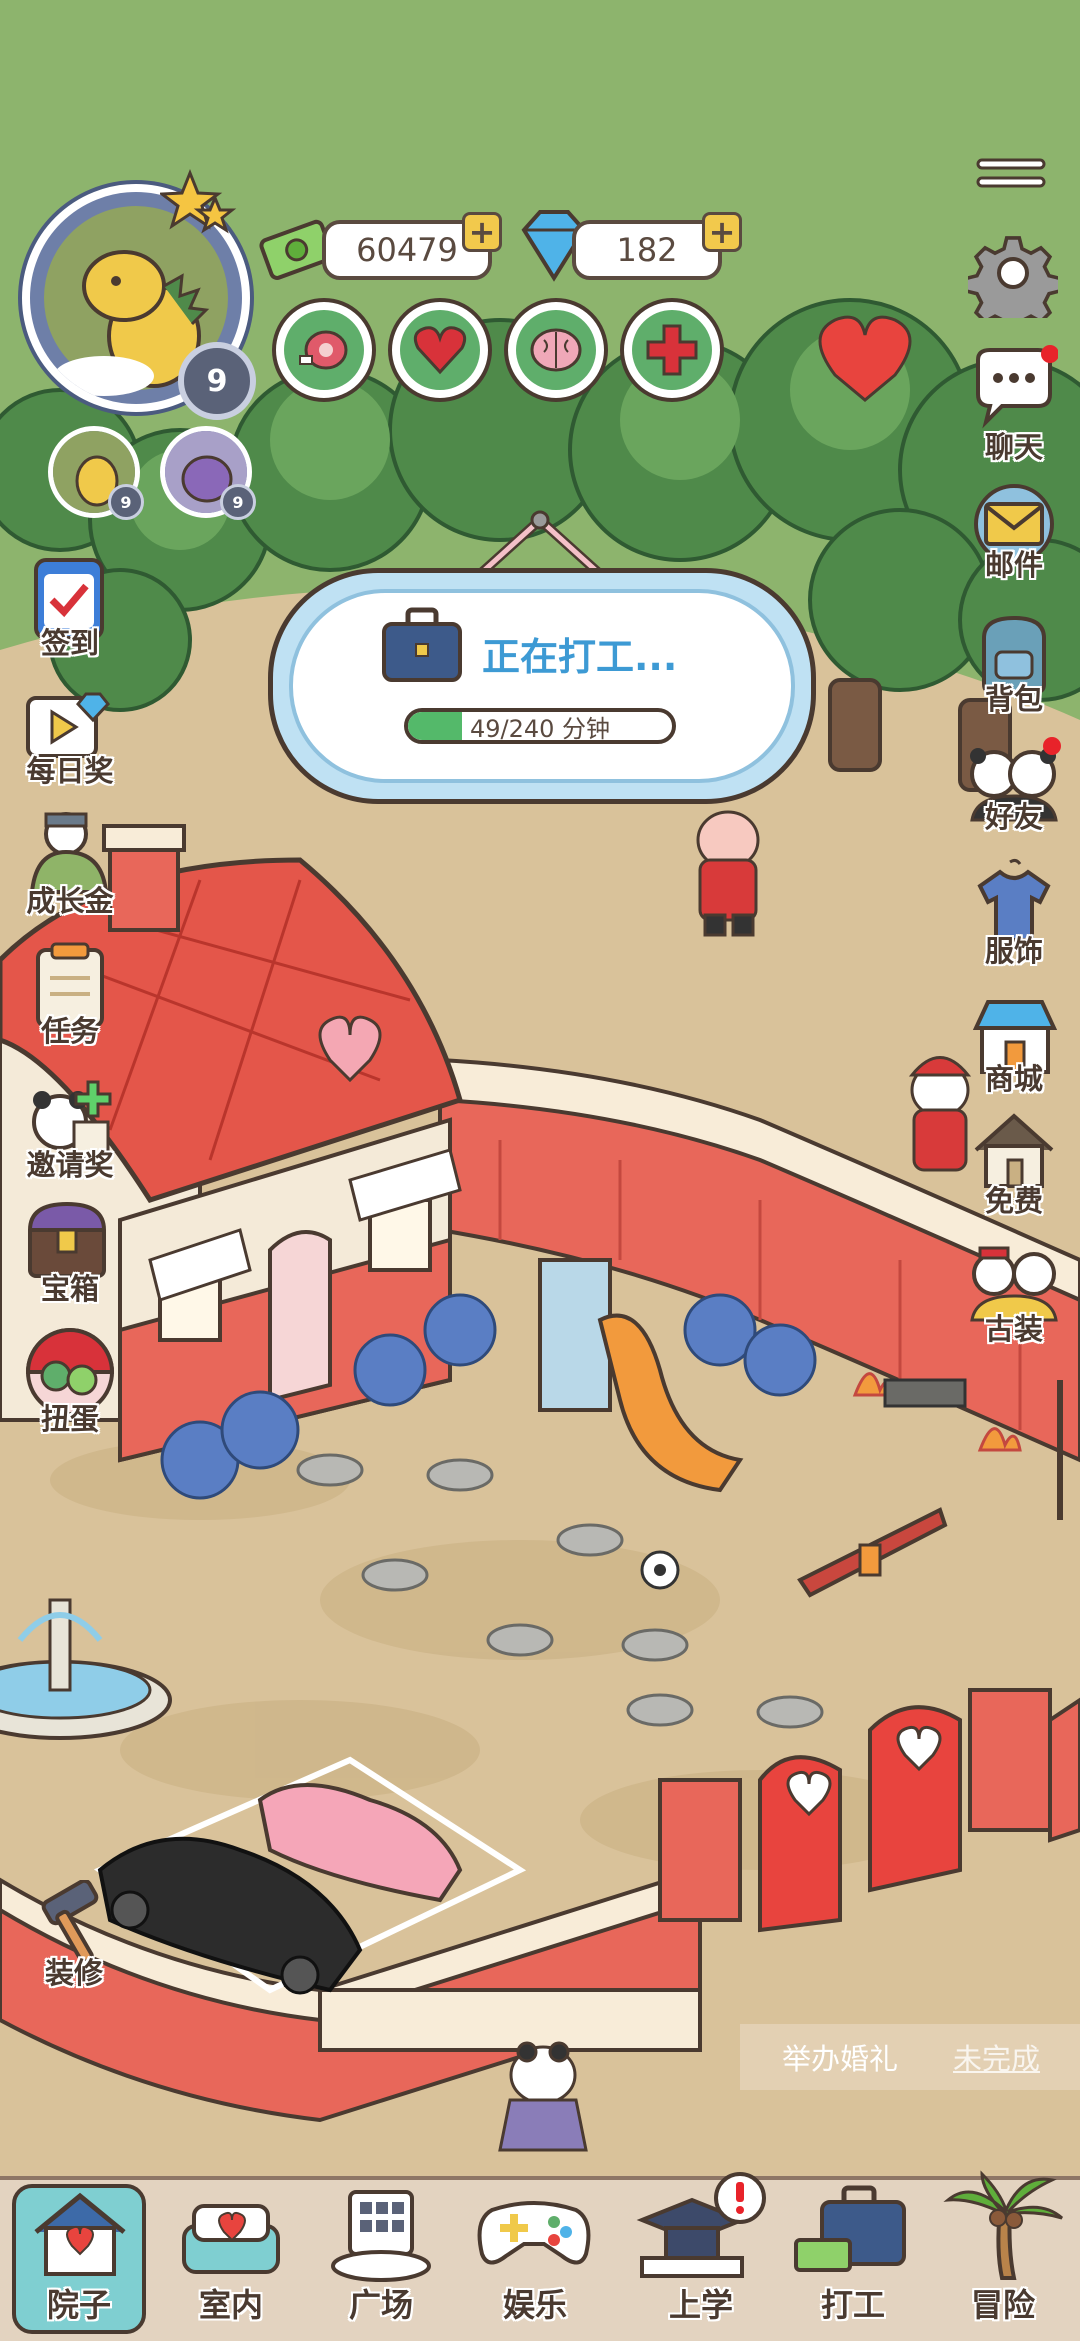  I want to click on work-briefcase-icon, so click(850, 2228).